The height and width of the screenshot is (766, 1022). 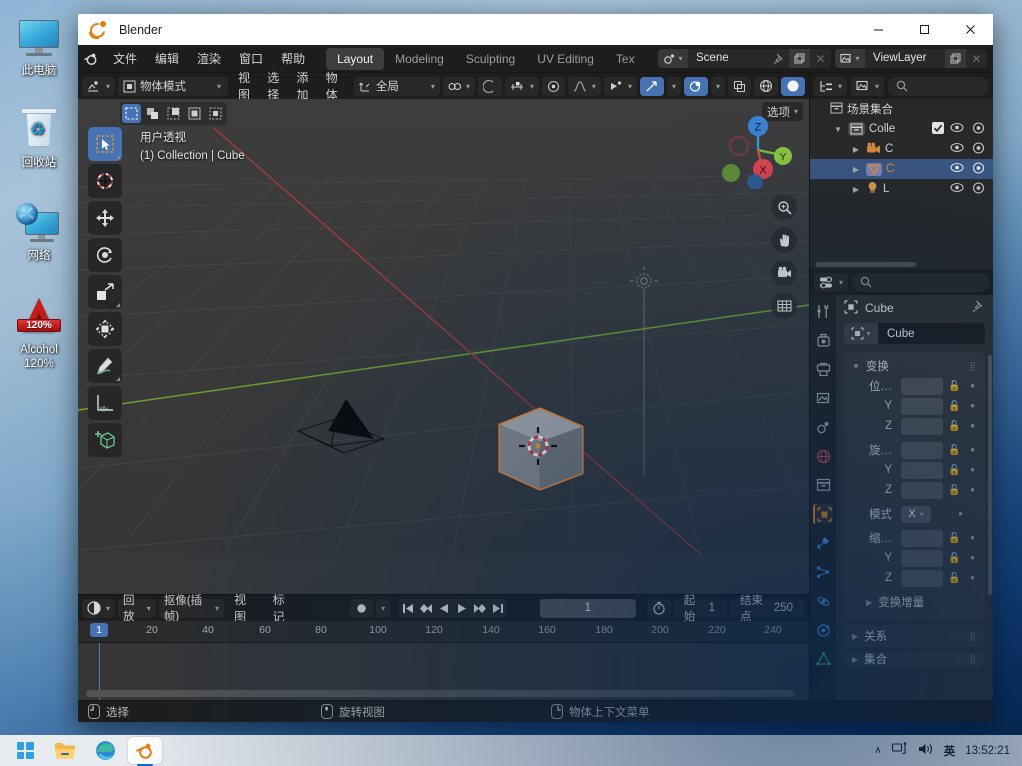 I want to click on scale-z-row: Z 🔓 •, so click(x=914, y=578).